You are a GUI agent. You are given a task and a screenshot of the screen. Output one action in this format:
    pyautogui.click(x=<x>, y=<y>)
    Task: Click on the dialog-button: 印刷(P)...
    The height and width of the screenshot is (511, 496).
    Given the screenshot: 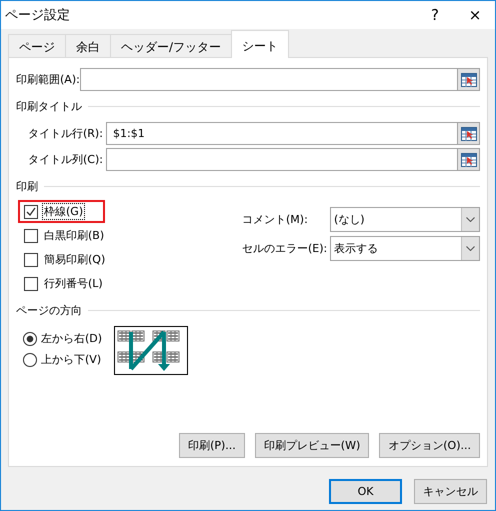 What is the action you would take?
    pyautogui.click(x=212, y=445)
    